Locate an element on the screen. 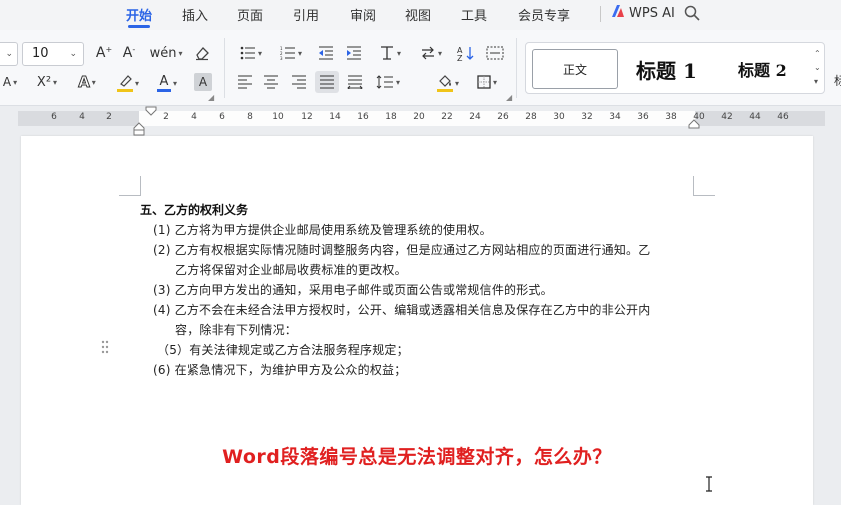  align-right-button is located at coordinates (299, 82).